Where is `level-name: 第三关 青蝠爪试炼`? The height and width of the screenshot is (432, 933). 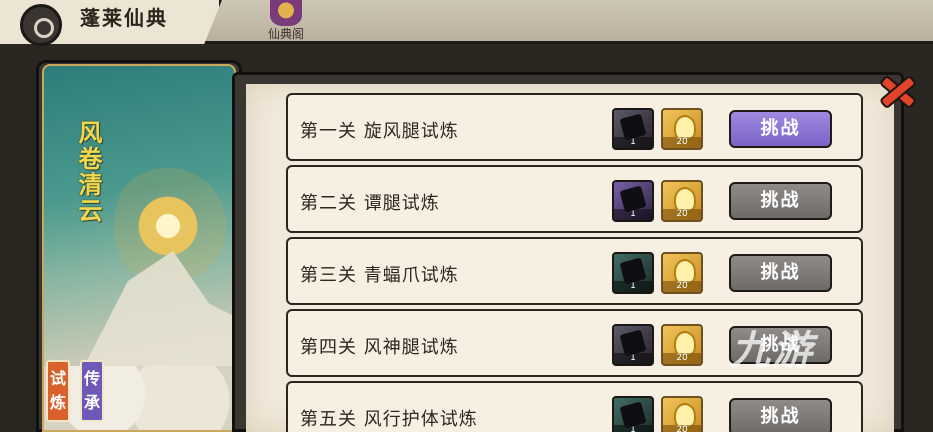
level-name: 第三关 青蝠爪试炼 is located at coordinates (379, 275).